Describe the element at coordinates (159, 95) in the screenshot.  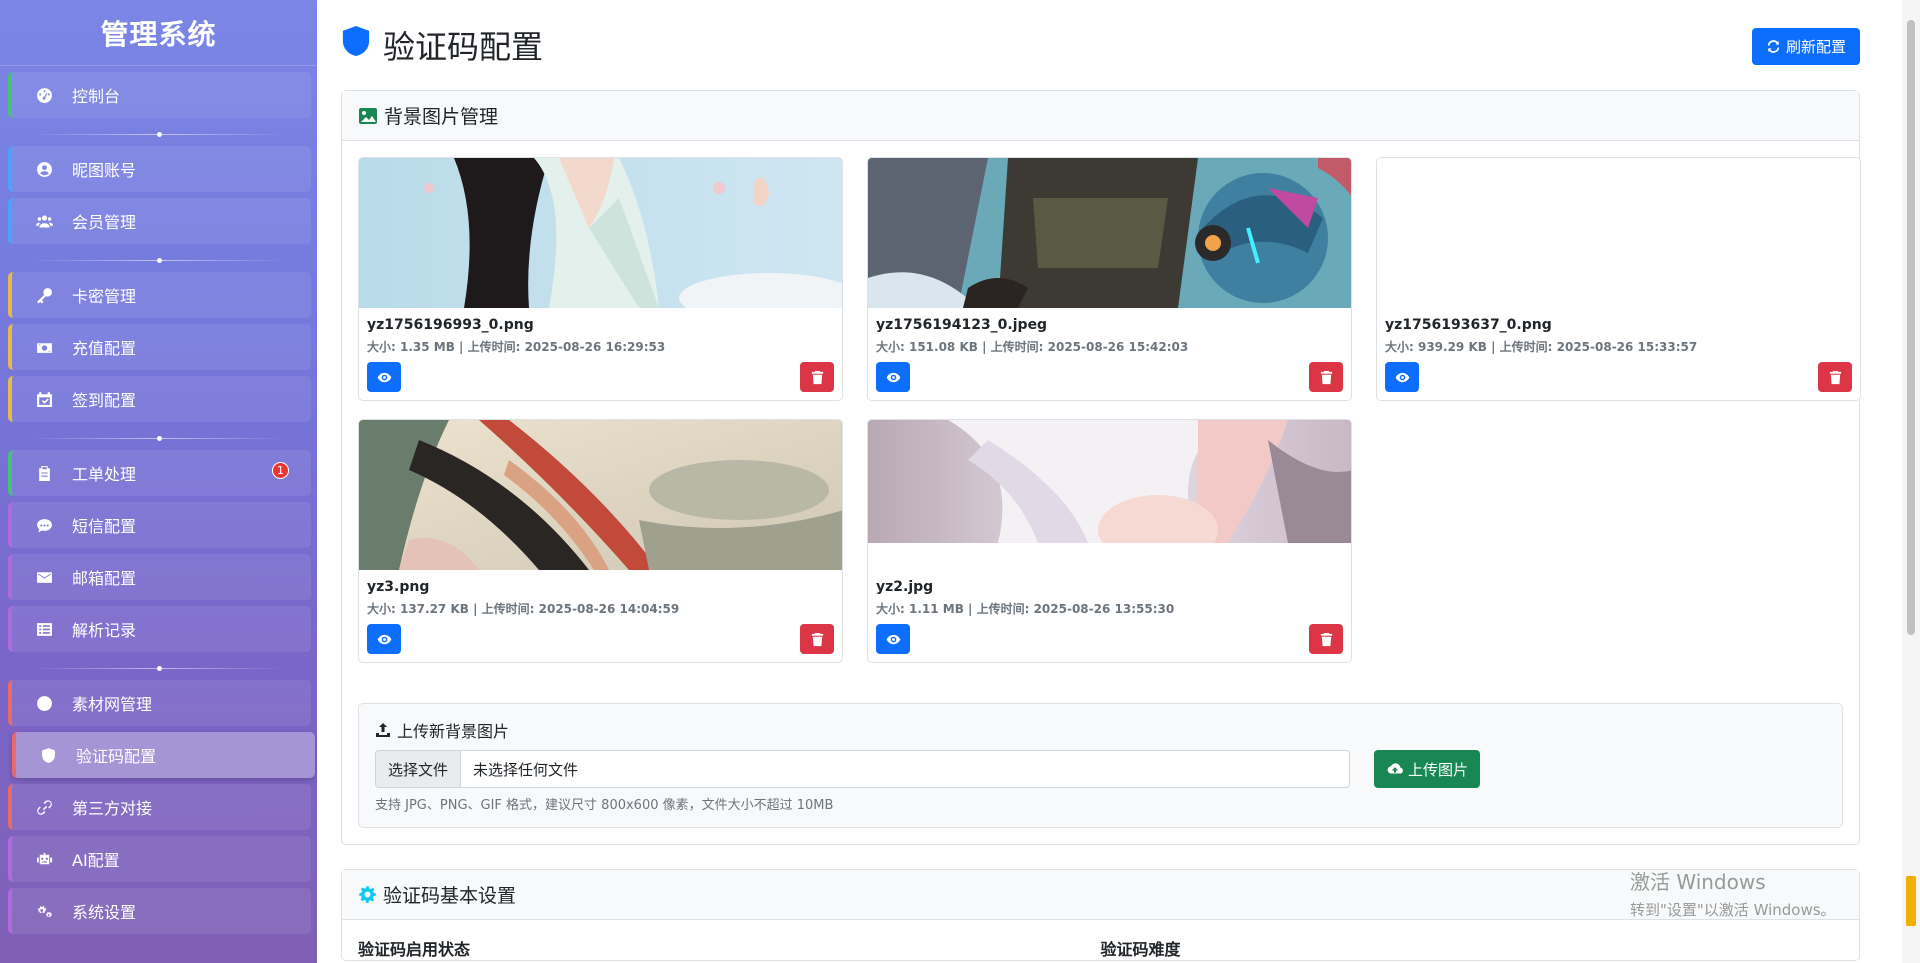
I see `sidebar-item-dashboard: 控制台` at that location.